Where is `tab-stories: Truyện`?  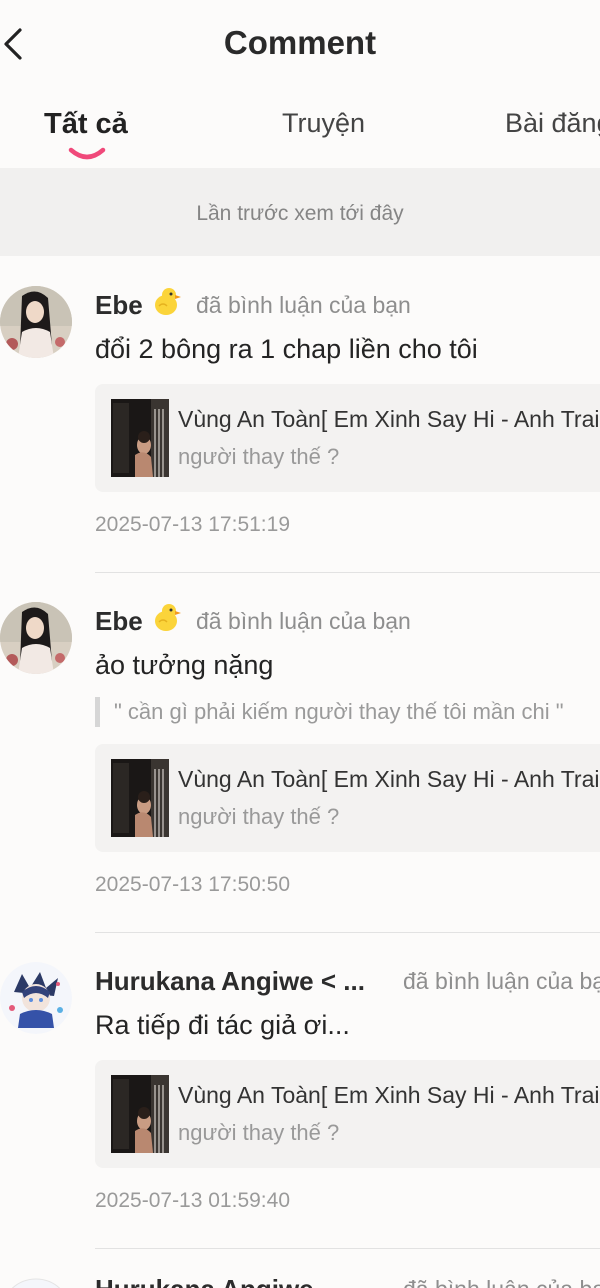 tab-stories: Truyện is located at coordinates (323, 123).